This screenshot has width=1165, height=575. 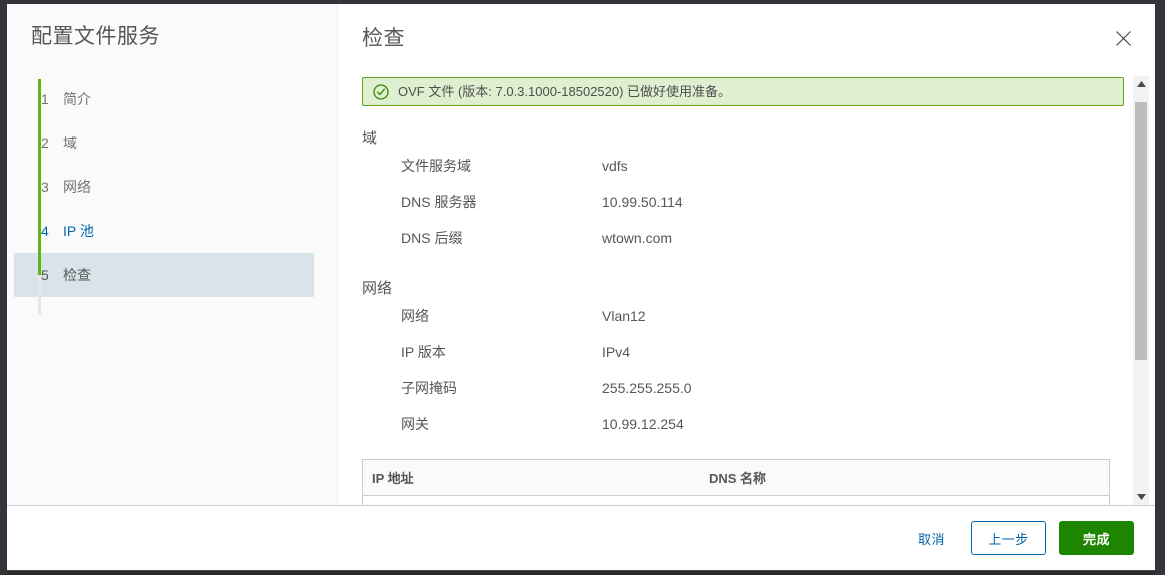 What do you see at coordinates (70, 143) in the screenshot?
I see `step-label: 域` at bounding box center [70, 143].